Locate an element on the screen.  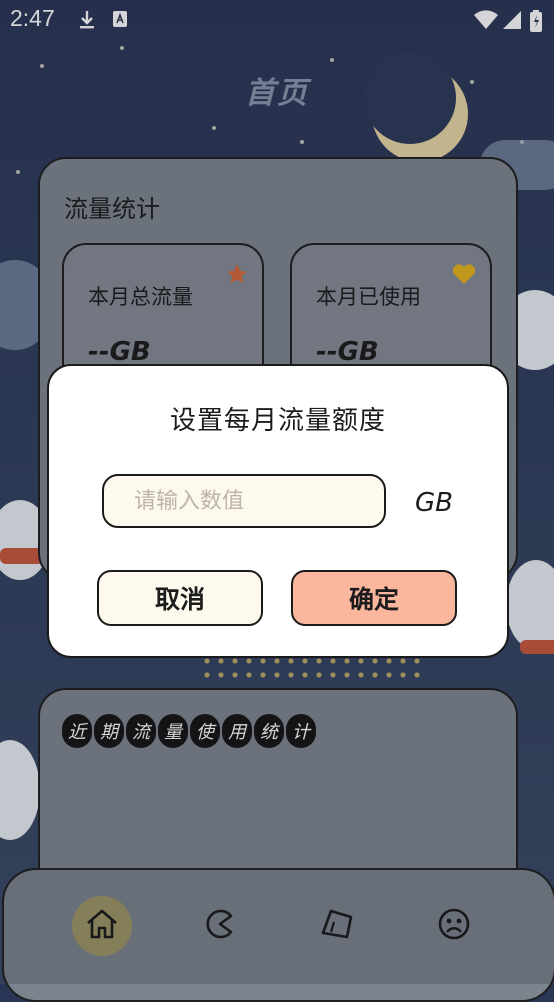
confirm-button: 确定 is located at coordinates (374, 598).